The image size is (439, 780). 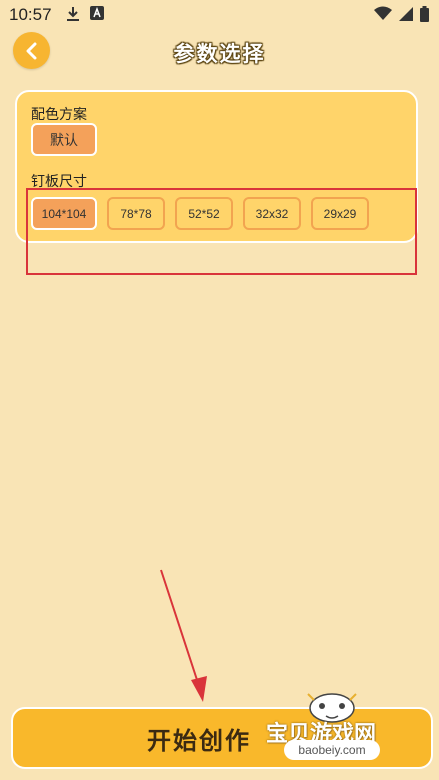 I want to click on battery-icon, so click(x=424, y=14).